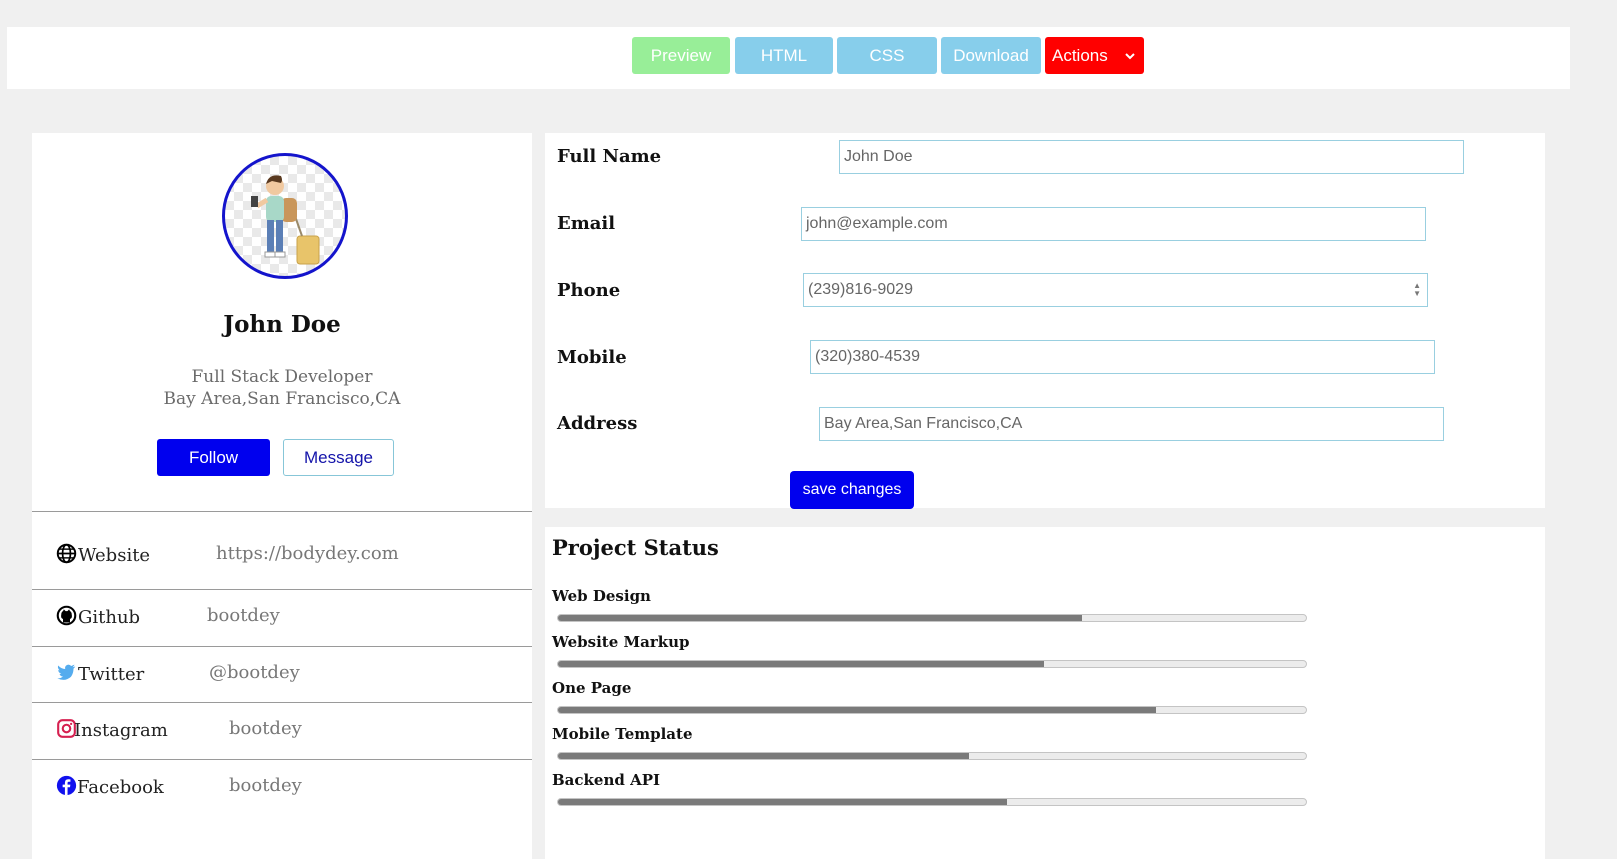 Image resolution: width=1617 pixels, height=859 pixels. Describe the element at coordinates (860, 289) in the screenshot. I see `phone-value: (239)816-9029` at that location.